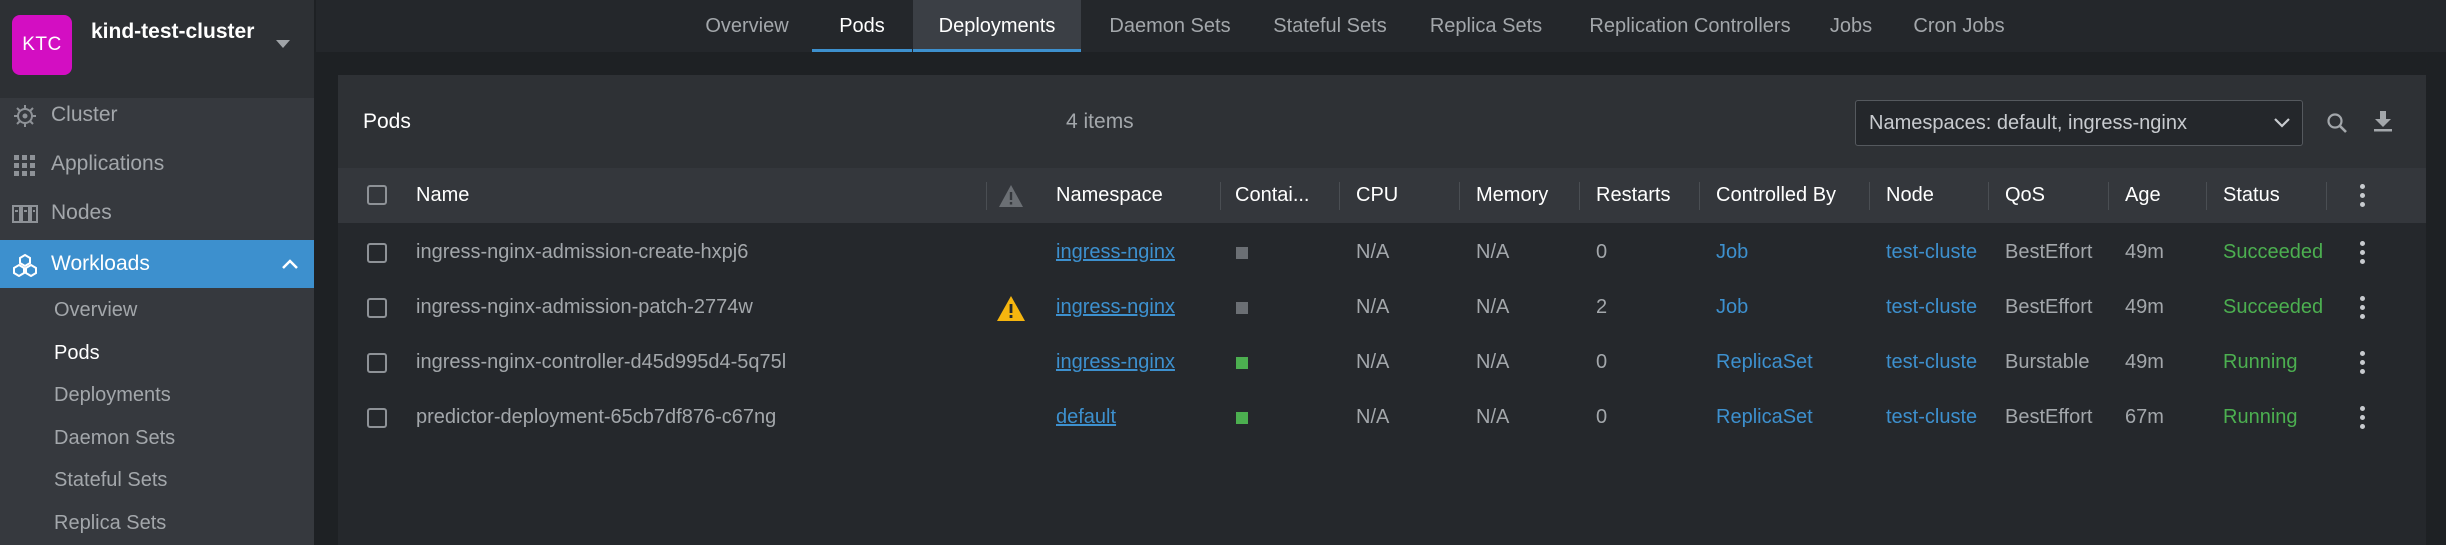  What do you see at coordinates (601, 362) in the screenshot?
I see `pod-name: ingress-nginx-controller-d45d995d4-5q75l` at bounding box center [601, 362].